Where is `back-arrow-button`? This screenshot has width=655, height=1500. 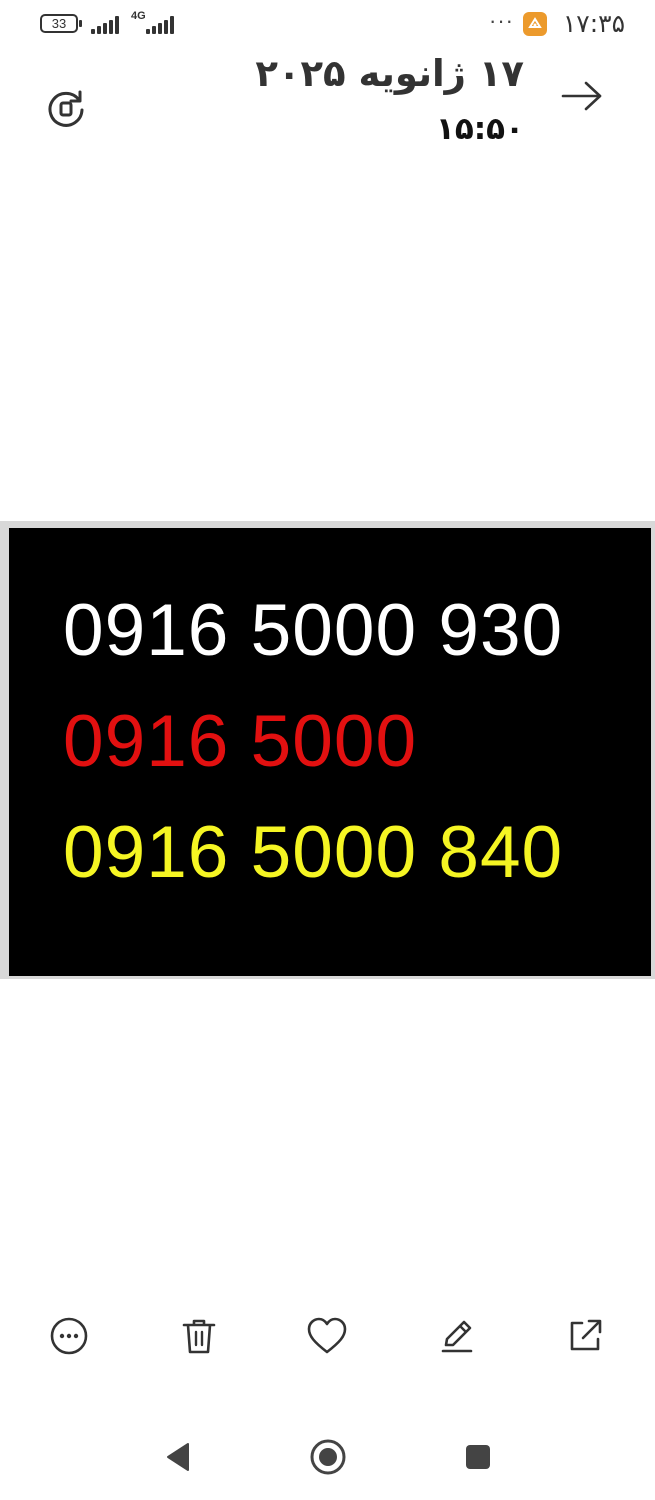
back-arrow-button is located at coordinates (582, 96).